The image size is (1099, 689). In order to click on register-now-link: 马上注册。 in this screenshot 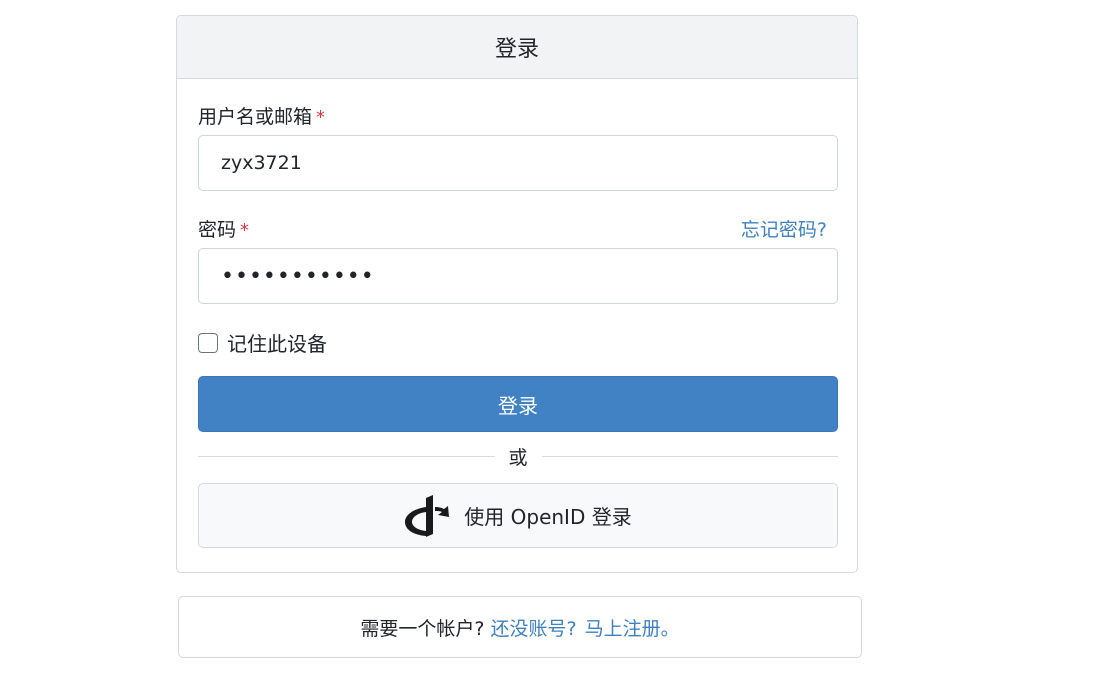, I will do `click(632, 627)`.